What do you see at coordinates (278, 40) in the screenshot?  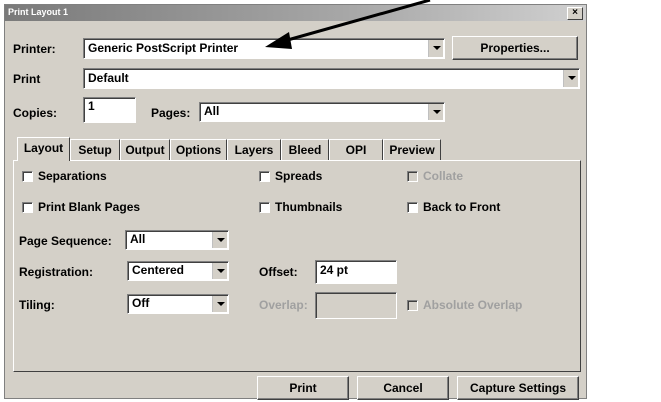 I see `callout-arrow-head` at bounding box center [278, 40].